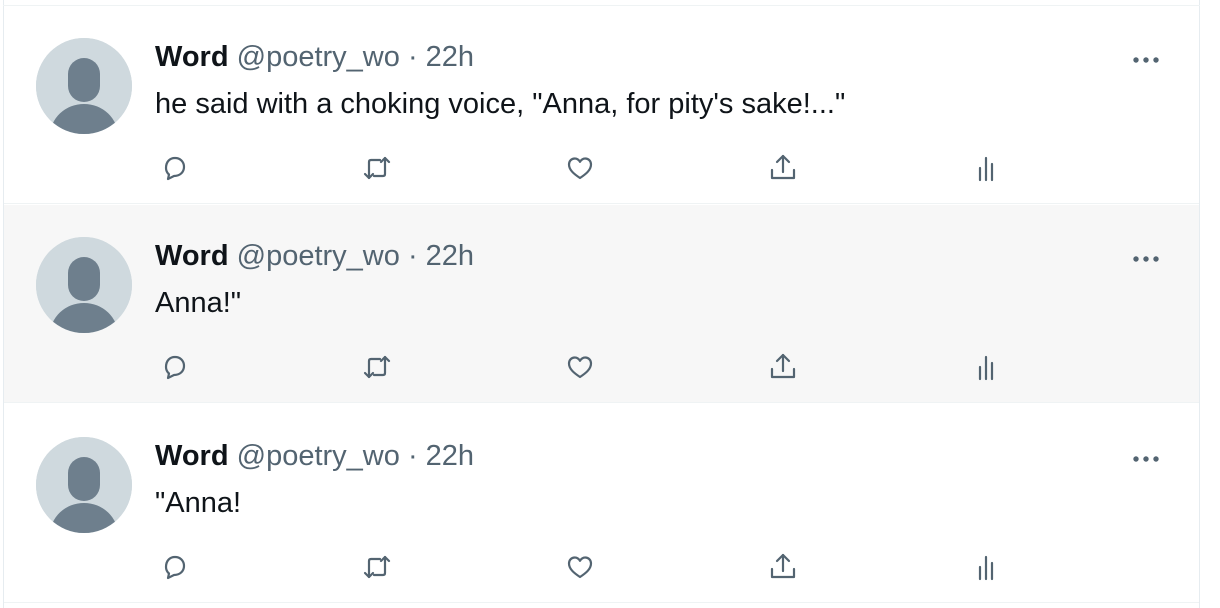 The width and height of the screenshot is (1220, 608). Describe the element at coordinates (198, 303) in the screenshot. I see `tweet-text: Anna!"` at that location.